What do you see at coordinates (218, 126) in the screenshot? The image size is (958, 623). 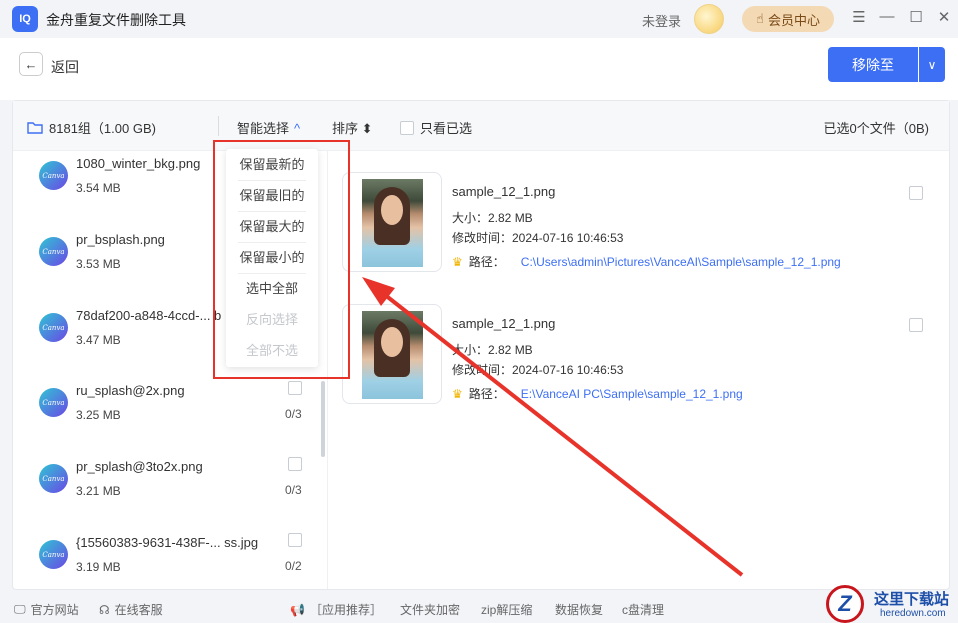 I see `divider` at bounding box center [218, 126].